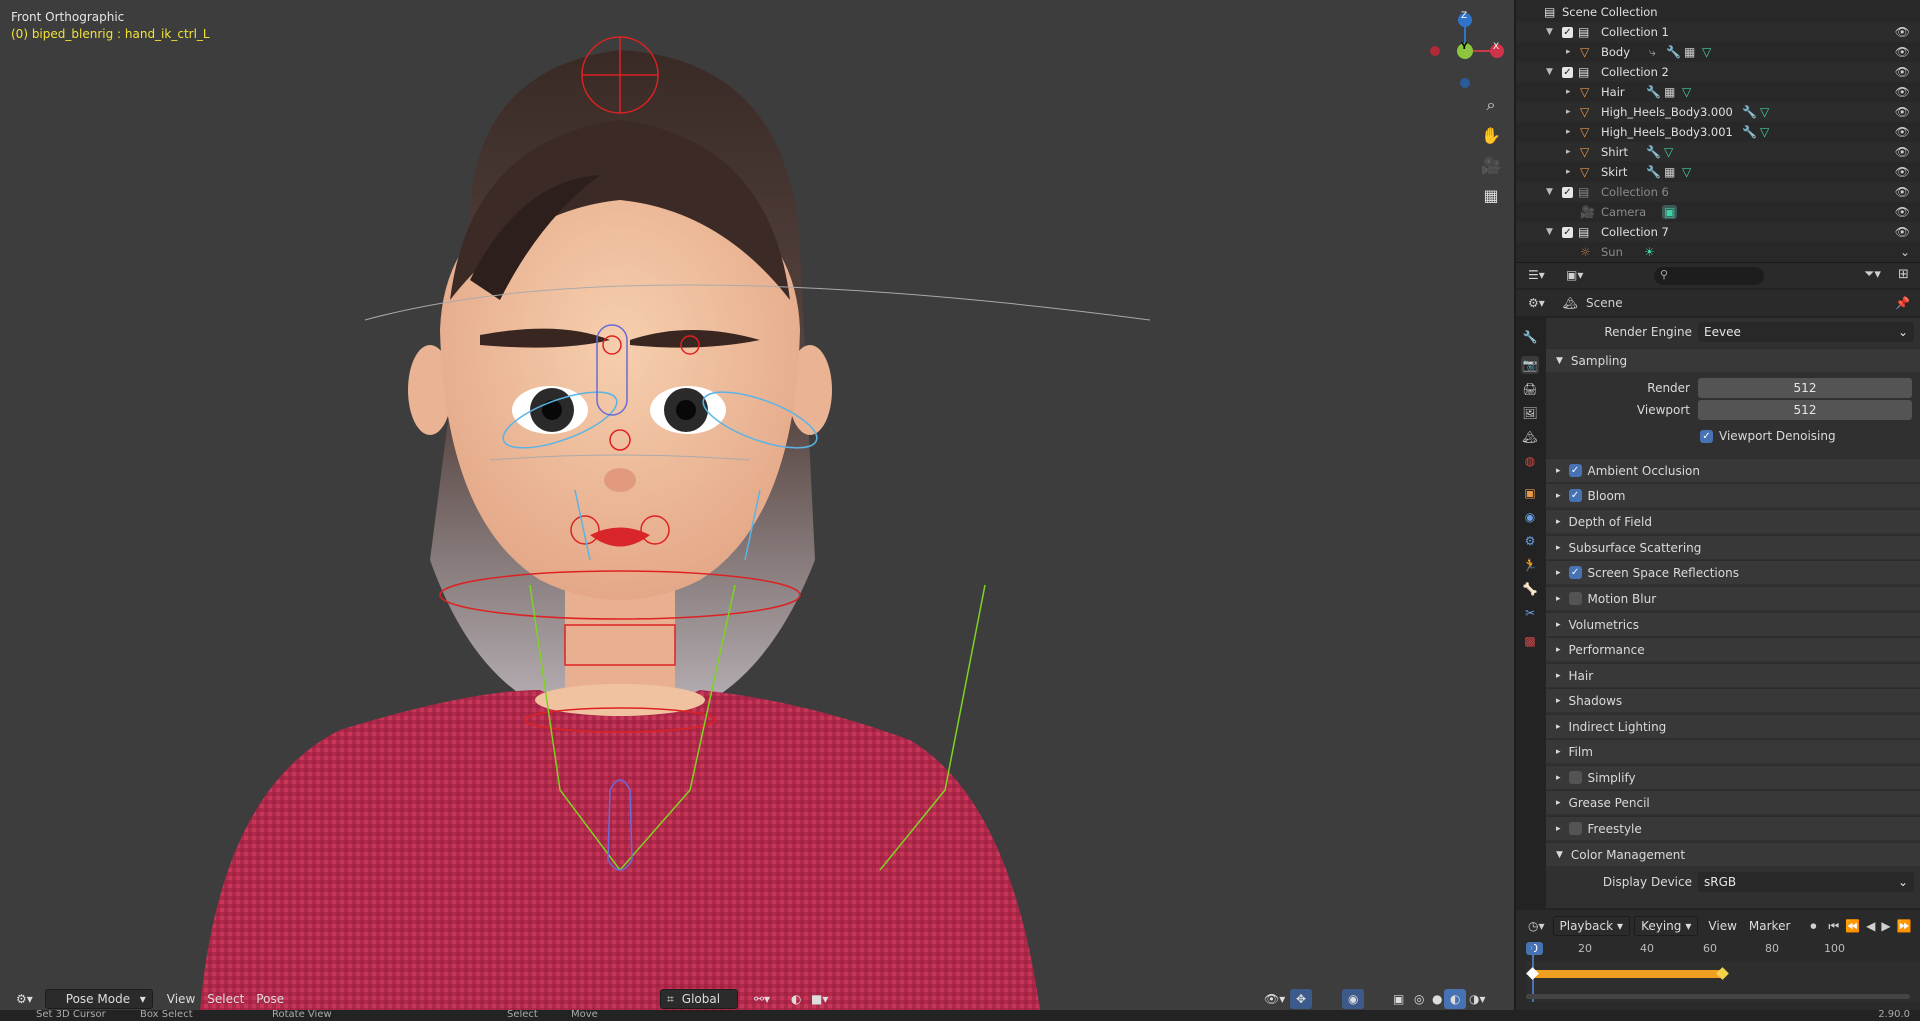  I want to click on grid-icon: ▦, so click(1491, 195).